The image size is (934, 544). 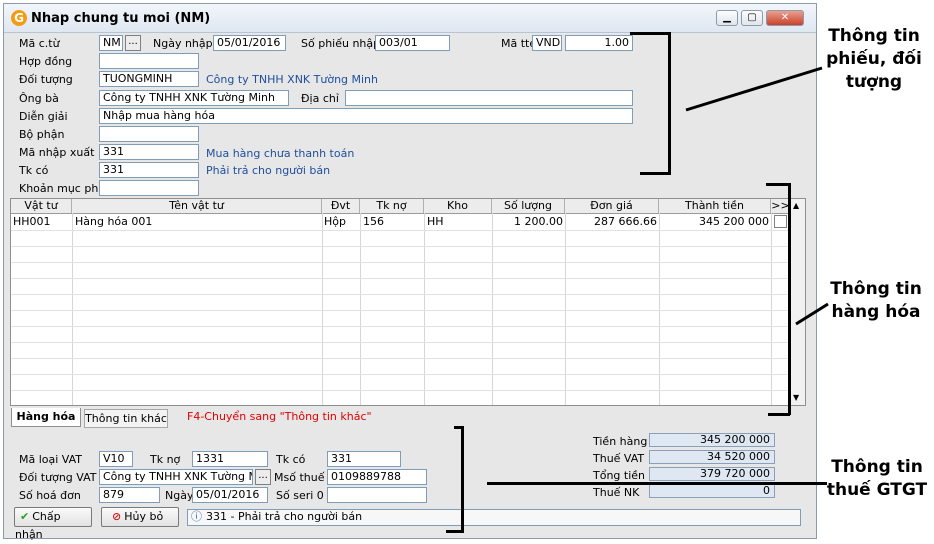 I want to click on dia-chi-input, so click(x=489, y=98).